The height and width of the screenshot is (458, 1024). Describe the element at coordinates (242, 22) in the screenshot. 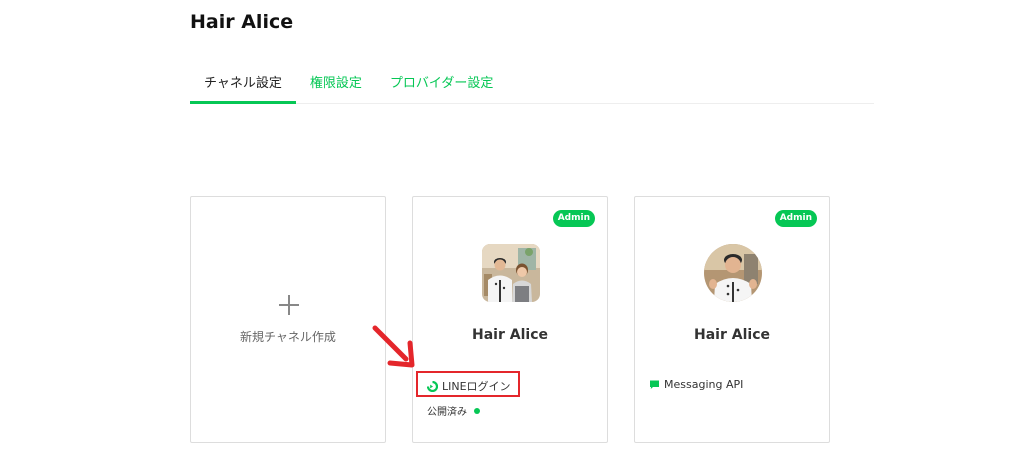

I see `provider-title: Hair Alice` at that location.